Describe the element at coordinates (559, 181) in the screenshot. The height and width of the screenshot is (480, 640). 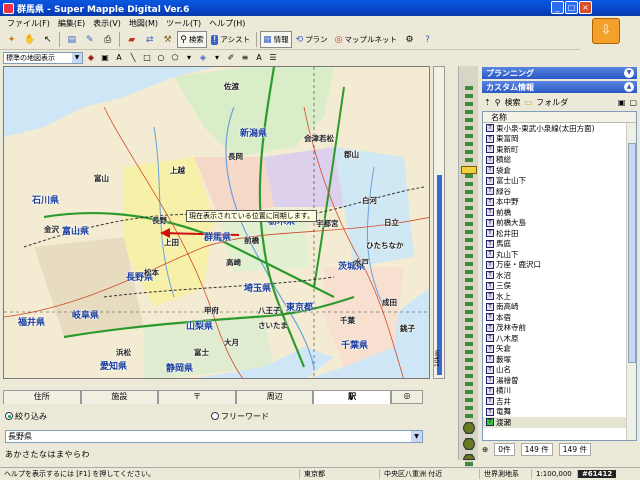
I see `list-item: T 富士山下` at that location.